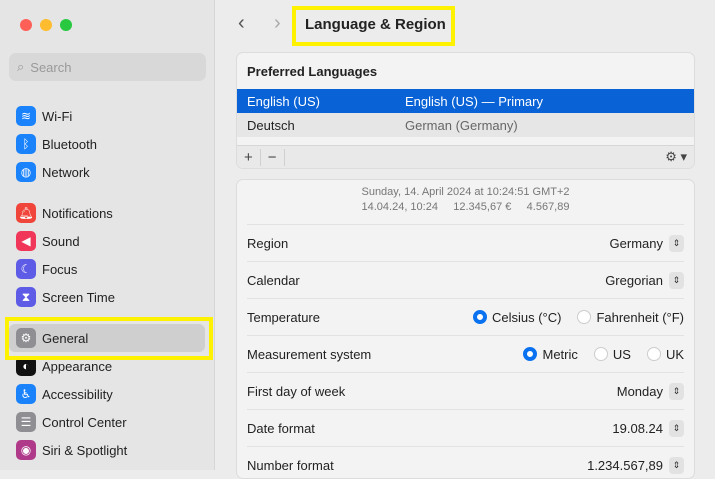 The width and height of the screenshot is (715, 479). I want to click on add-language-button: +, so click(249, 157).